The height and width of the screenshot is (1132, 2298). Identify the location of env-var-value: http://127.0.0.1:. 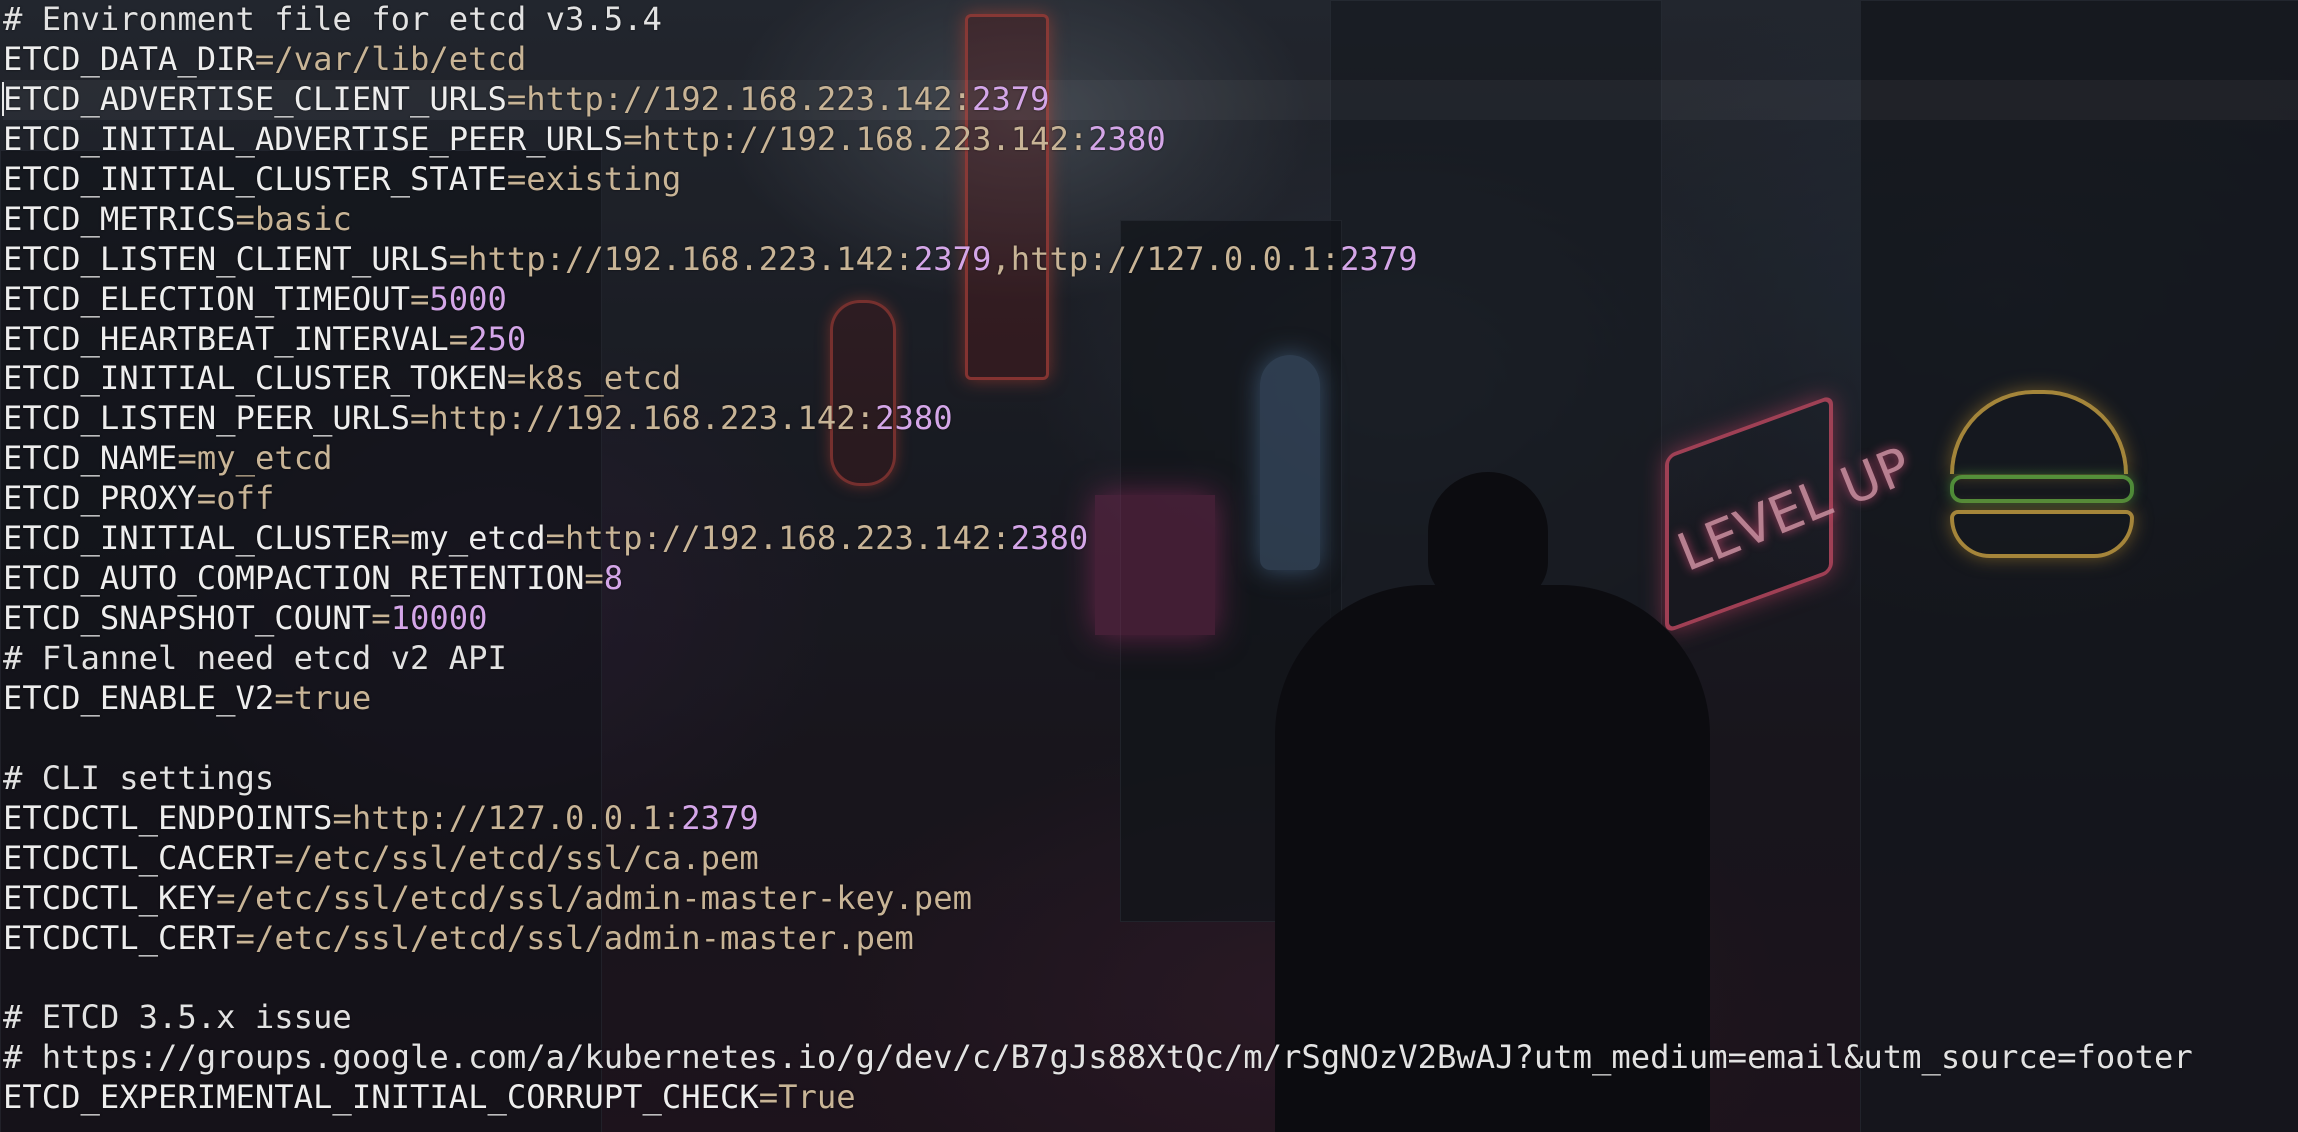
(516, 817).